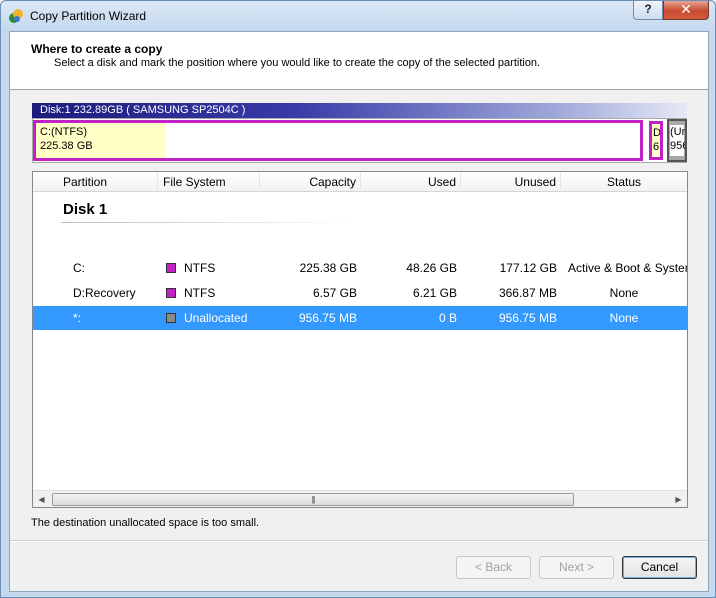 This screenshot has width=716, height=598. I want to click on row-unused: 366.87 MB, so click(527, 293).